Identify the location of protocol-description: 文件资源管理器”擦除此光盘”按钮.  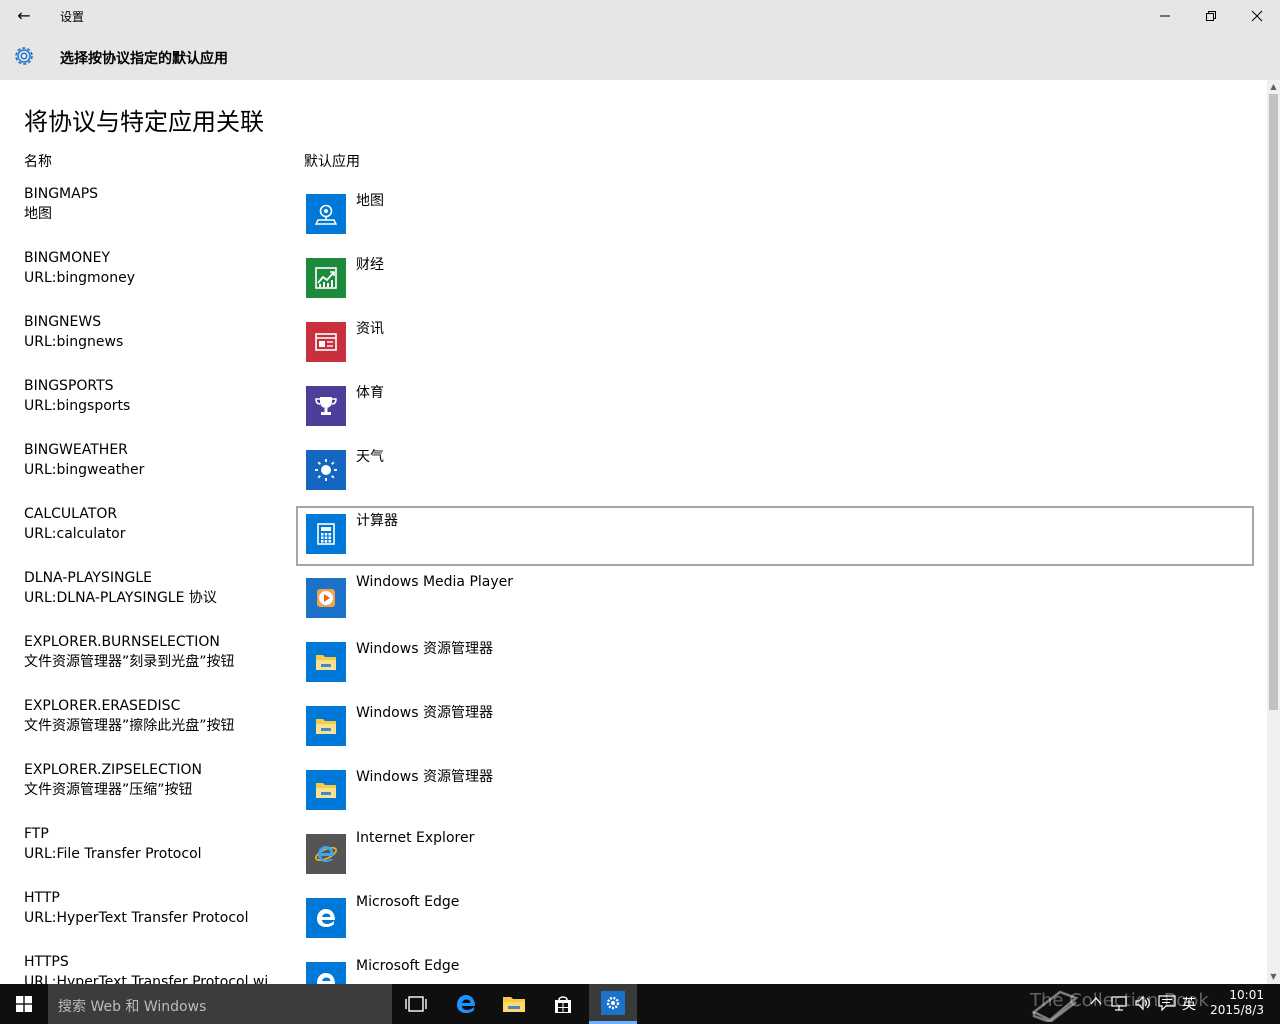
(129, 726).